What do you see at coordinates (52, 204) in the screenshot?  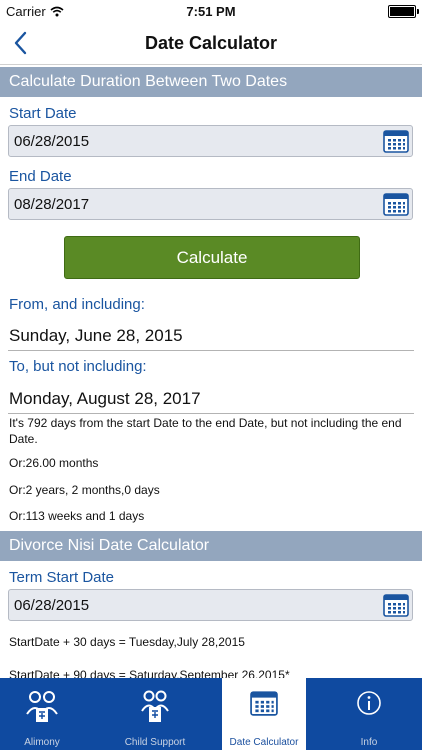 I see `end-date-value: 08/28/2017` at bounding box center [52, 204].